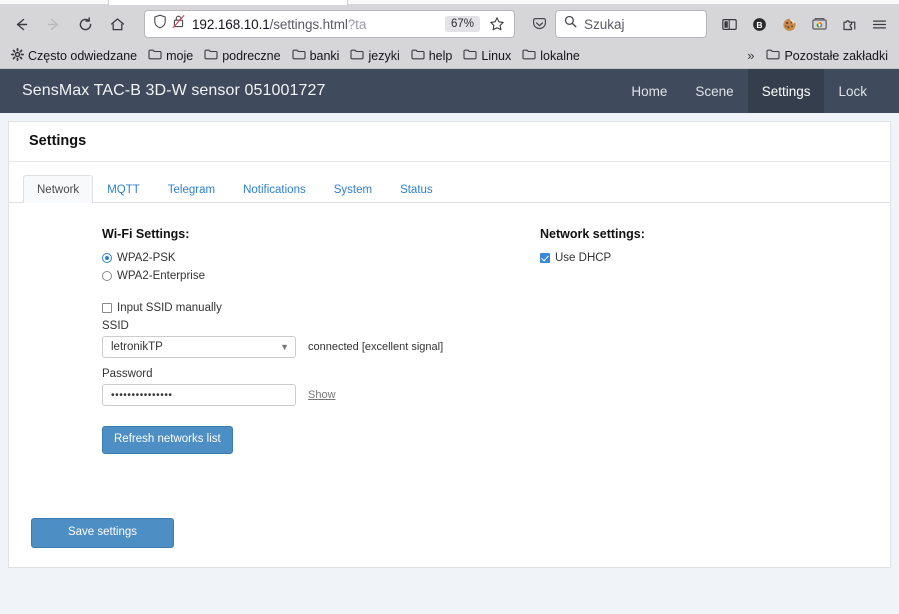  I want to click on zoom-level-badge: 67%, so click(462, 24).